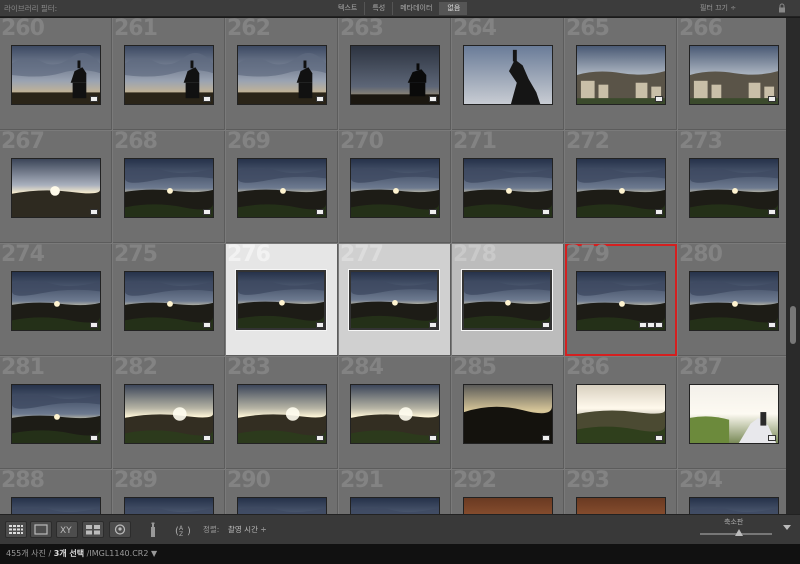 The width and height of the screenshot is (800, 564). Describe the element at coordinates (153, 530) in the screenshot. I see `spray-can-icon` at that location.